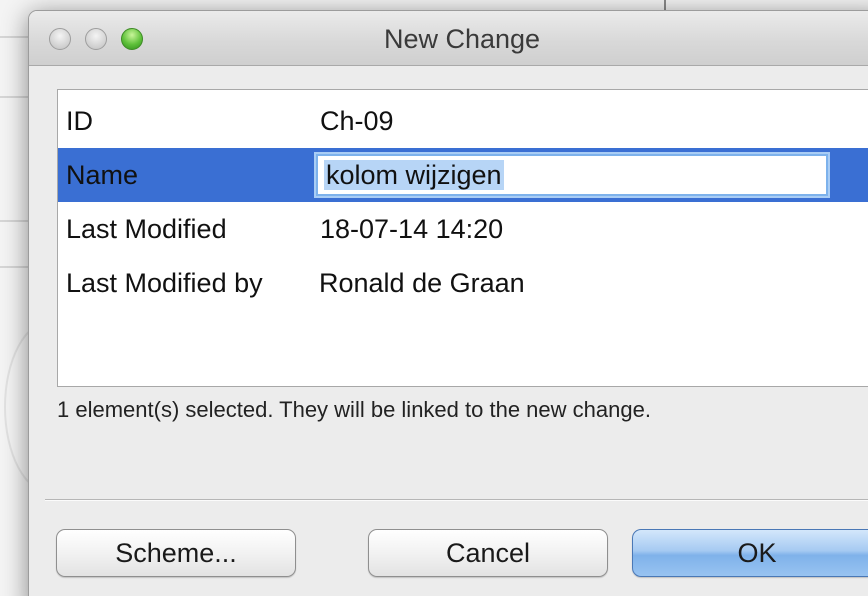 Image resolution: width=868 pixels, height=596 pixels. What do you see at coordinates (462, 39) in the screenshot?
I see `window-title: New Change` at bounding box center [462, 39].